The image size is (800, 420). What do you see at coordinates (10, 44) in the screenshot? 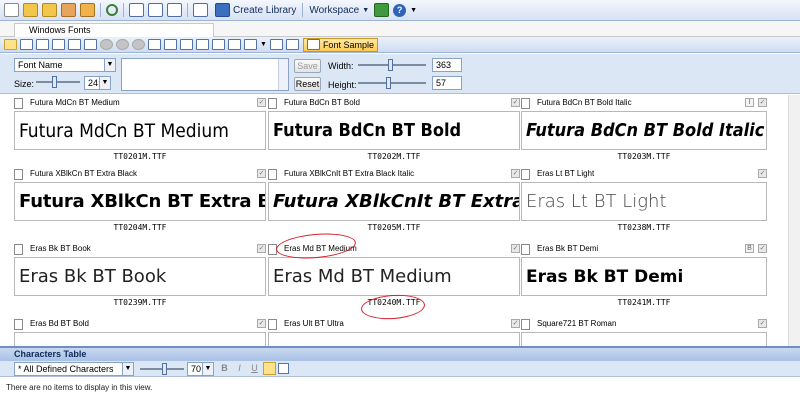
I see `grid-view-icon` at bounding box center [10, 44].